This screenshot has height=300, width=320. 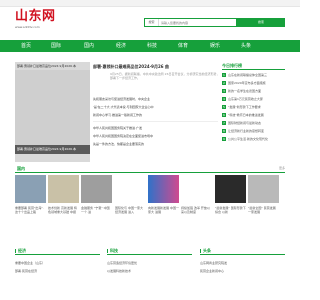 What do you see at coordinates (183, 46) in the screenshot?
I see `nav-item-sports: 体育` at bounding box center [183, 46].